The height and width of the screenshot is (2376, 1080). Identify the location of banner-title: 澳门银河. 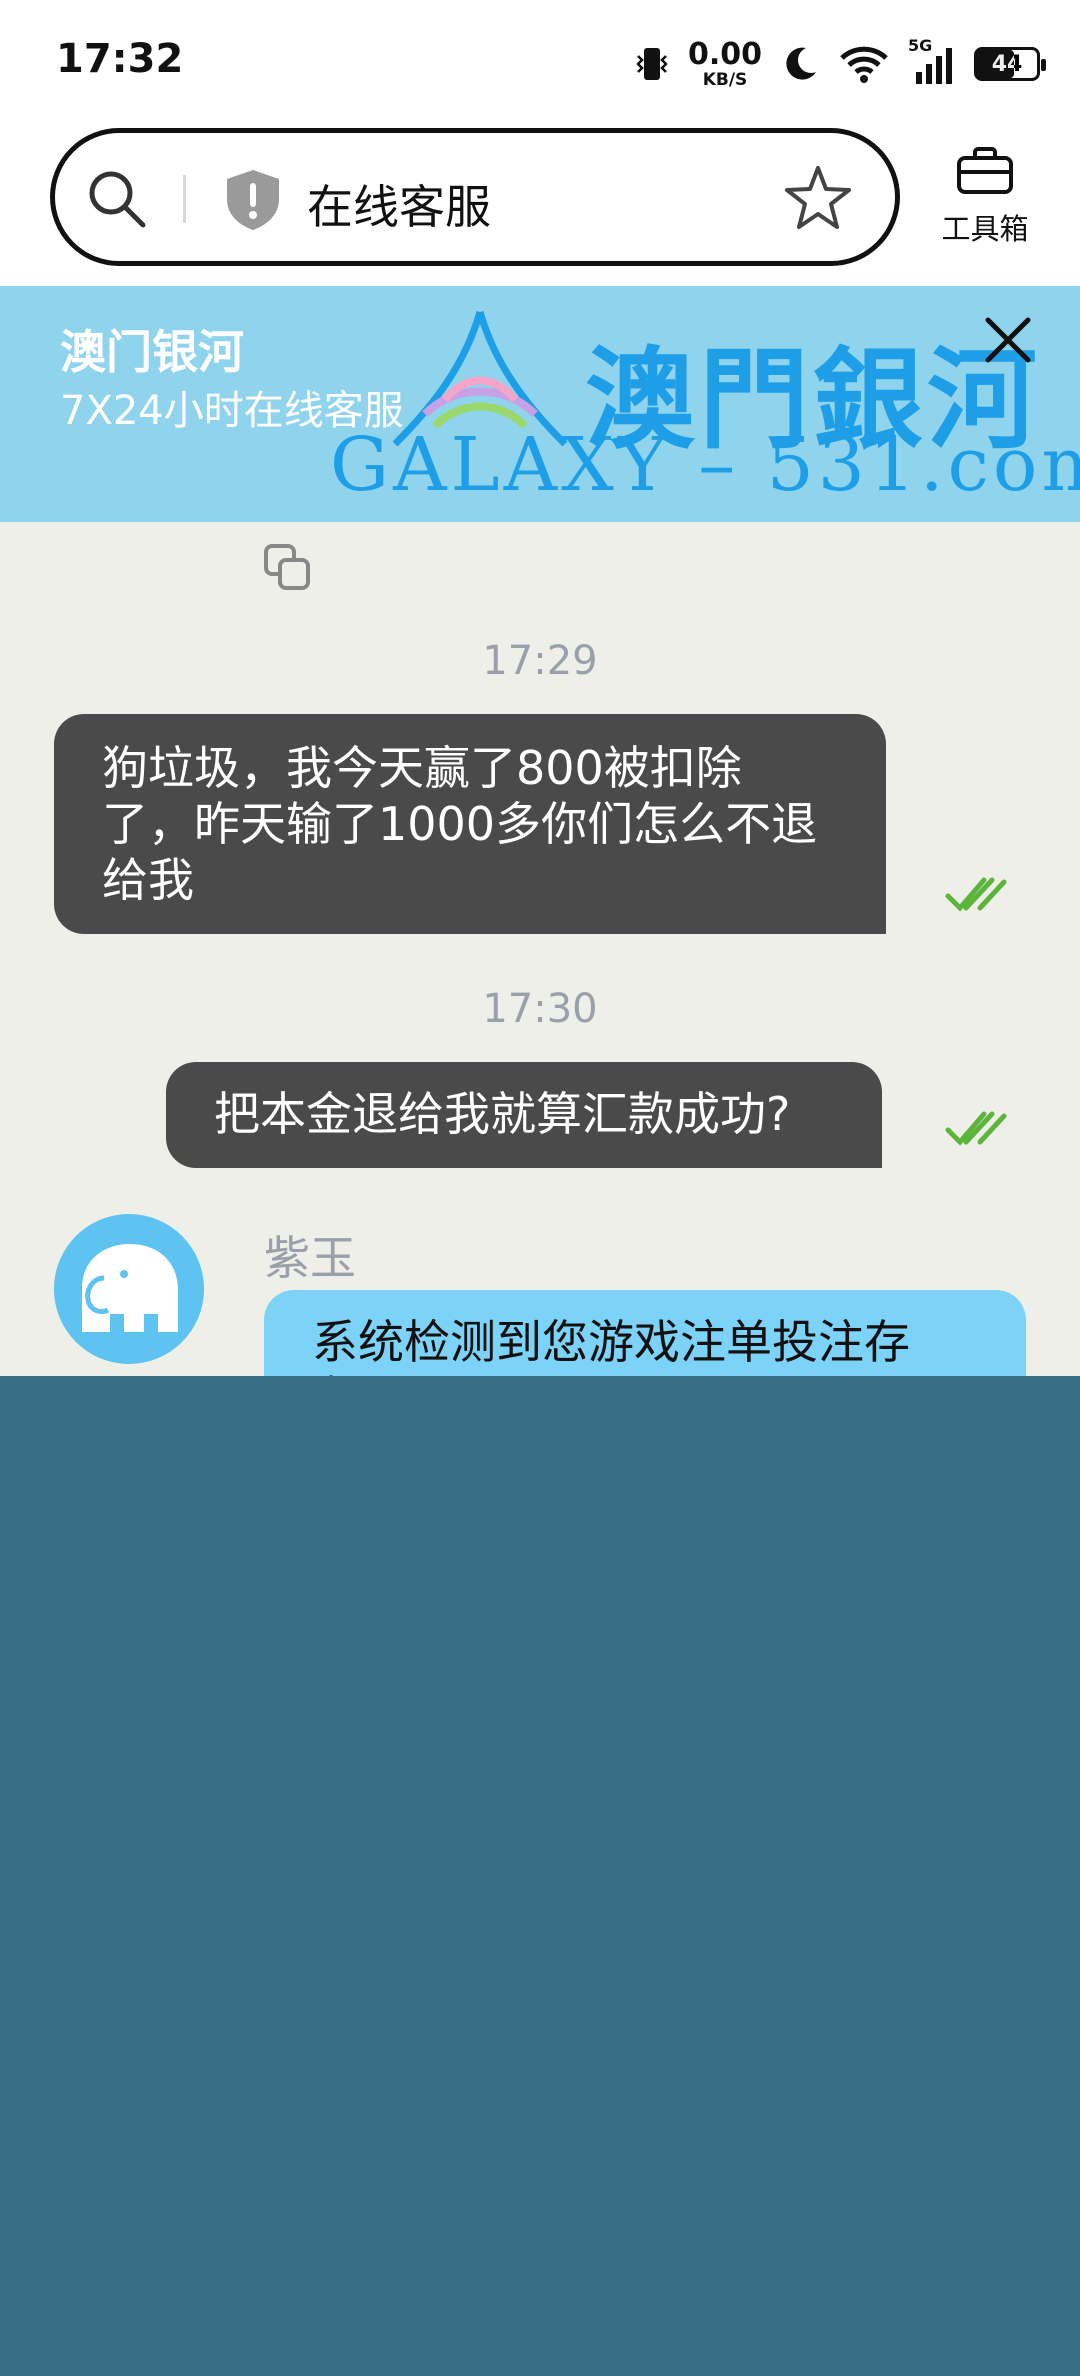
(152, 352).